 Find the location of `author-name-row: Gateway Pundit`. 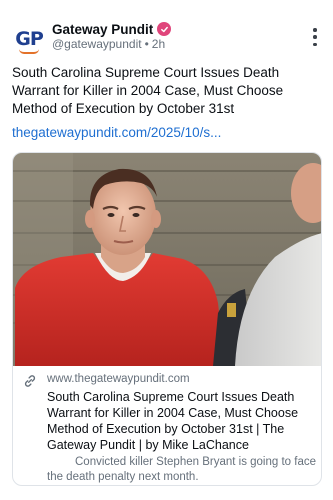

author-name-row: Gateway Pundit is located at coordinates (112, 29).